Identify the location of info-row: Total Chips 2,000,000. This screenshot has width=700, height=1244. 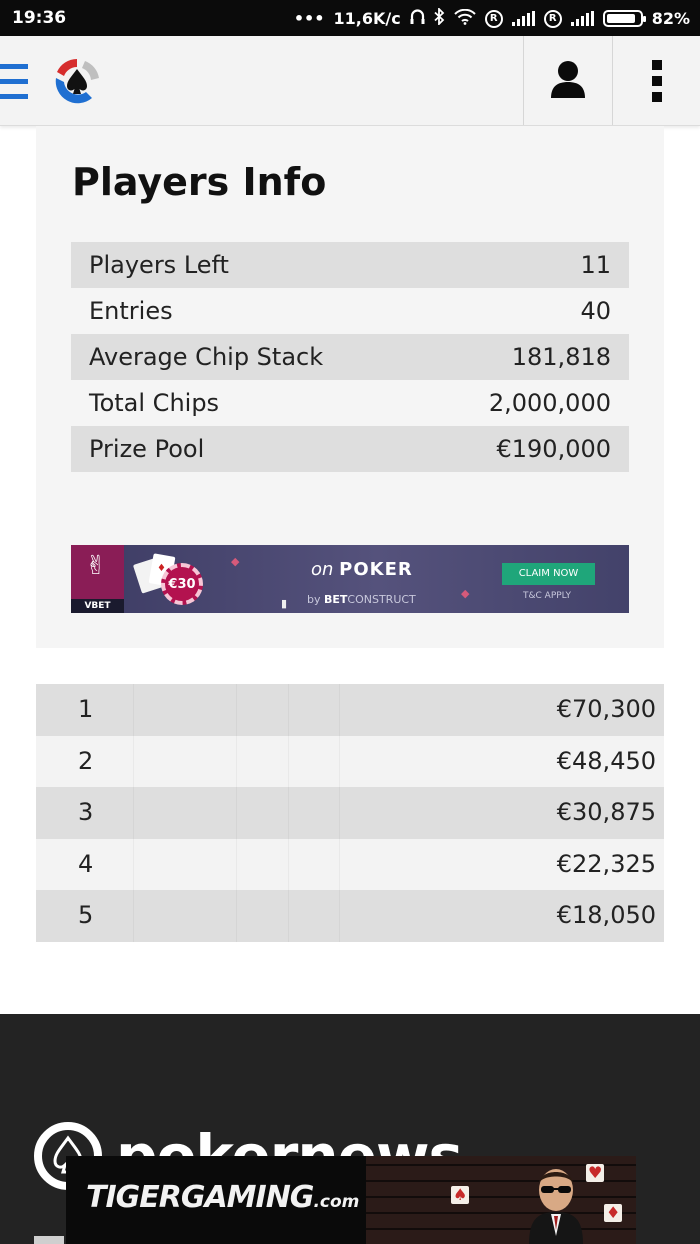
(350, 403).